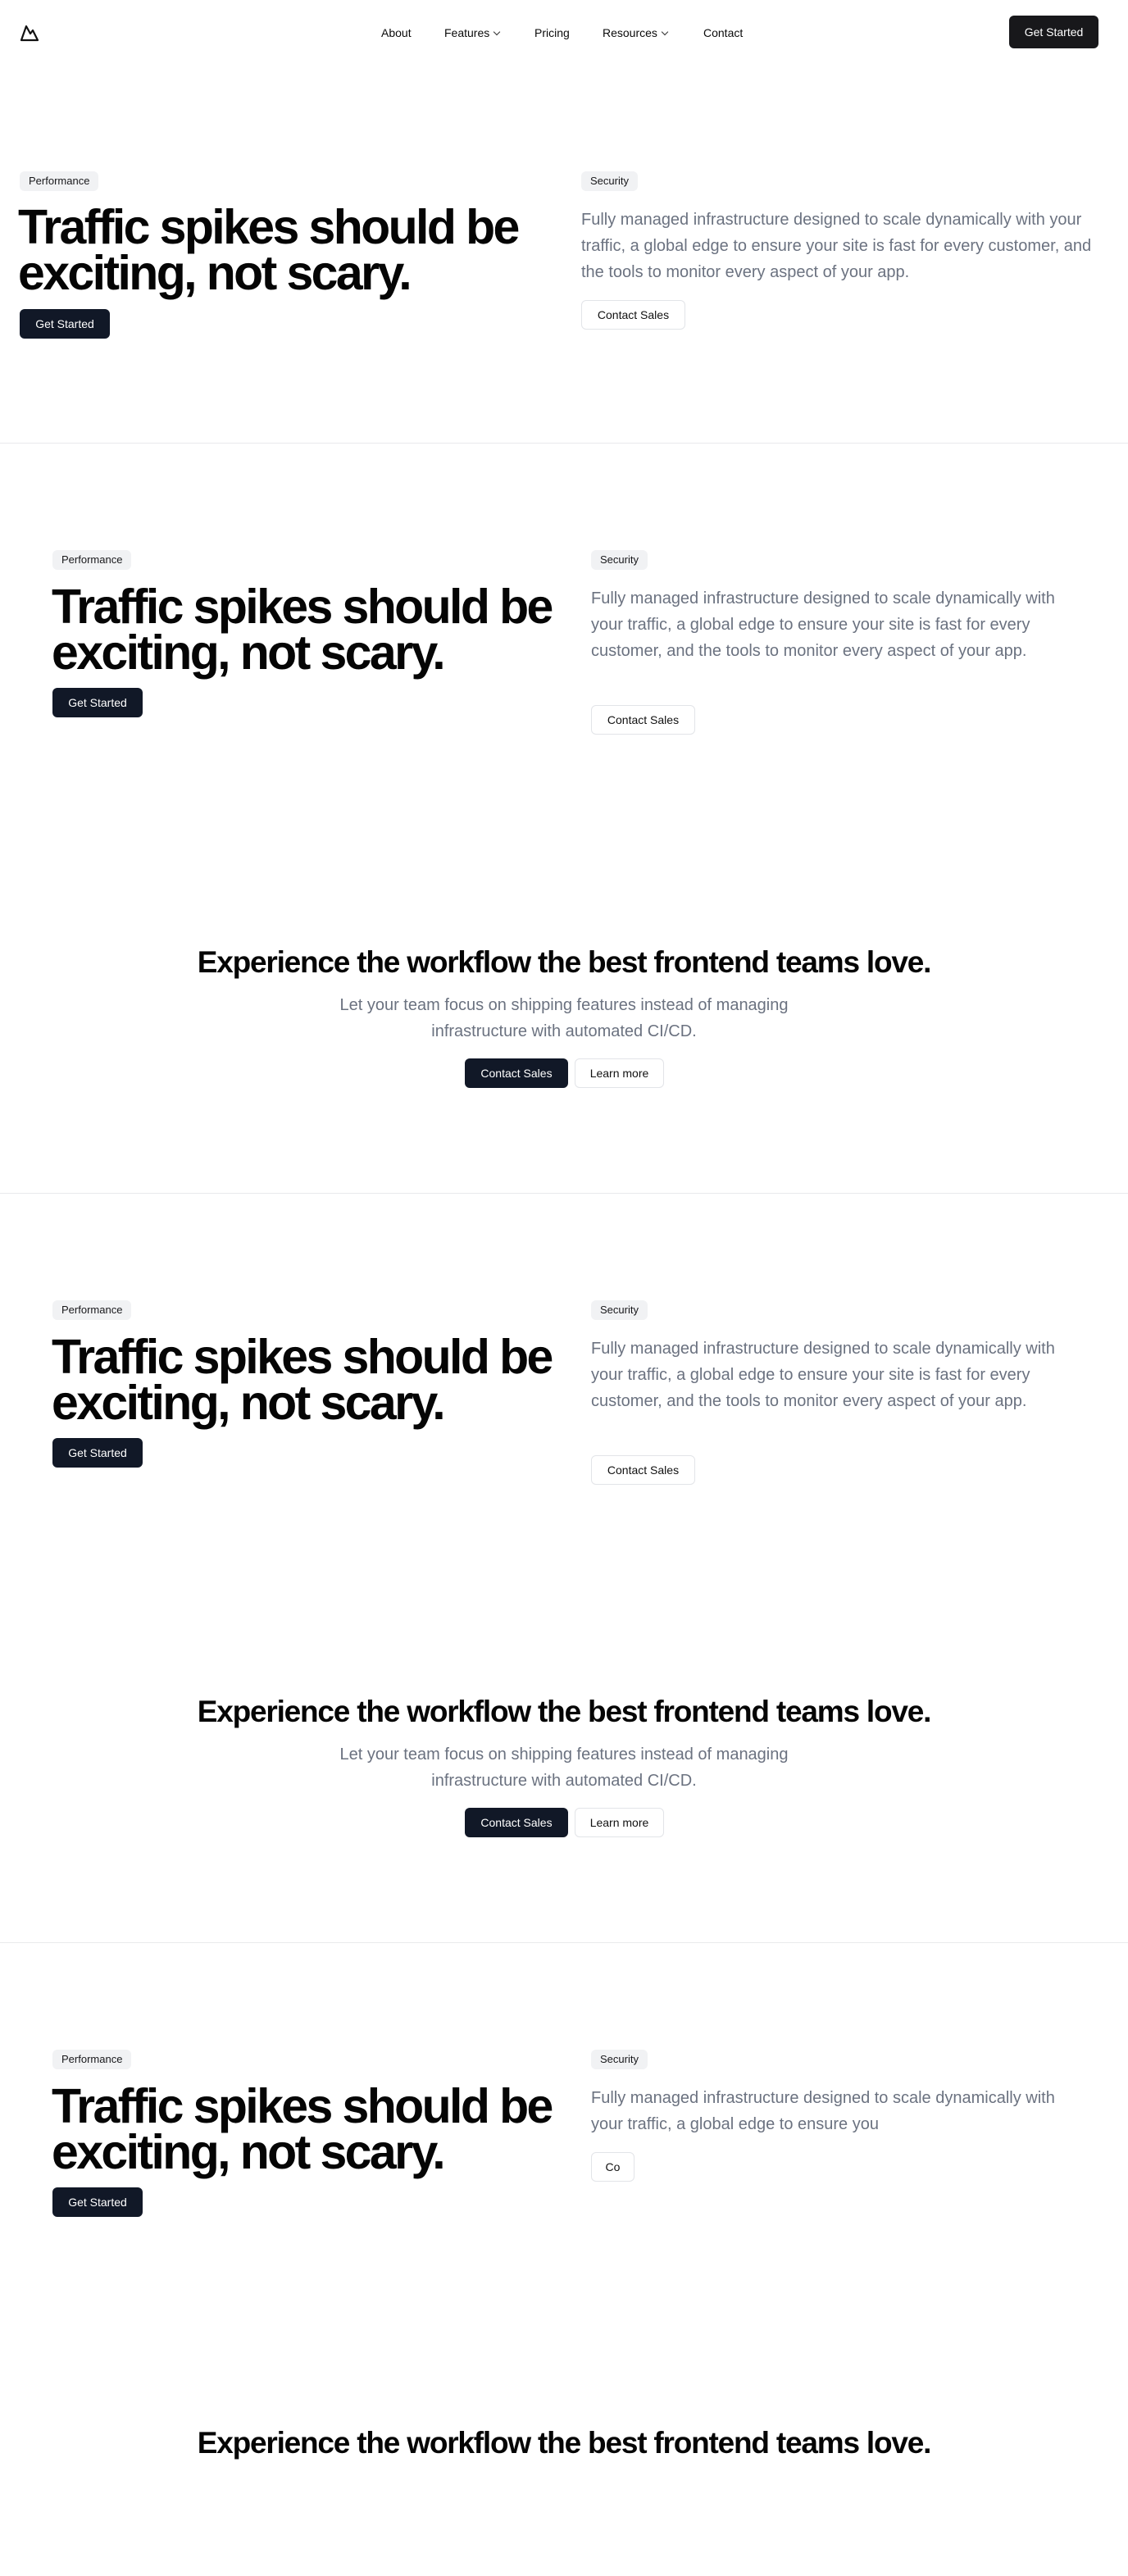 Image resolution: width=1128 pixels, height=2576 pixels. I want to click on nav-link-pricing: Pricing, so click(552, 33).